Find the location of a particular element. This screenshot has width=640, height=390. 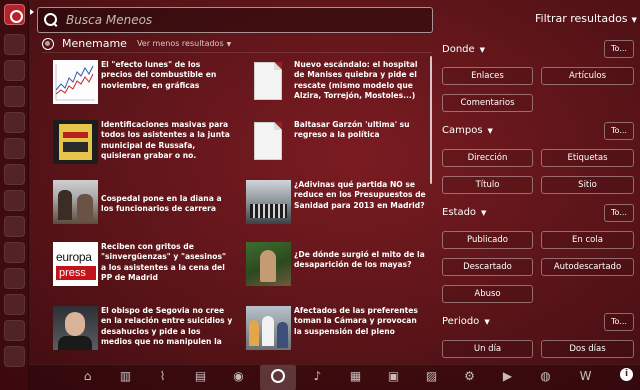

filter-option: Dirección is located at coordinates (487, 158).